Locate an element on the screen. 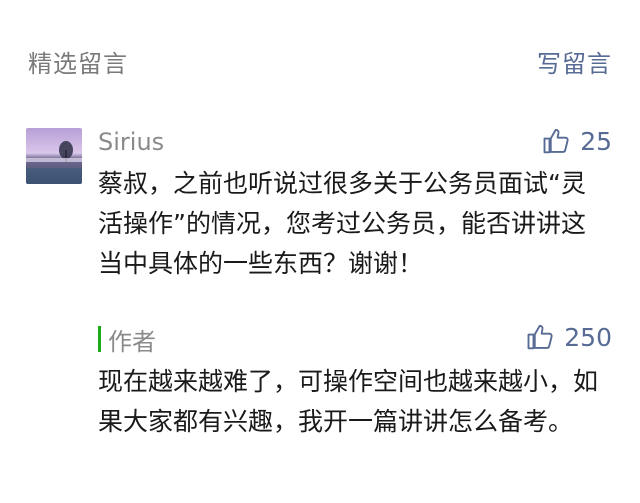 This screenshot has height=503, width=640. comment-like-button: 25 is located at coordinates (577, 141).